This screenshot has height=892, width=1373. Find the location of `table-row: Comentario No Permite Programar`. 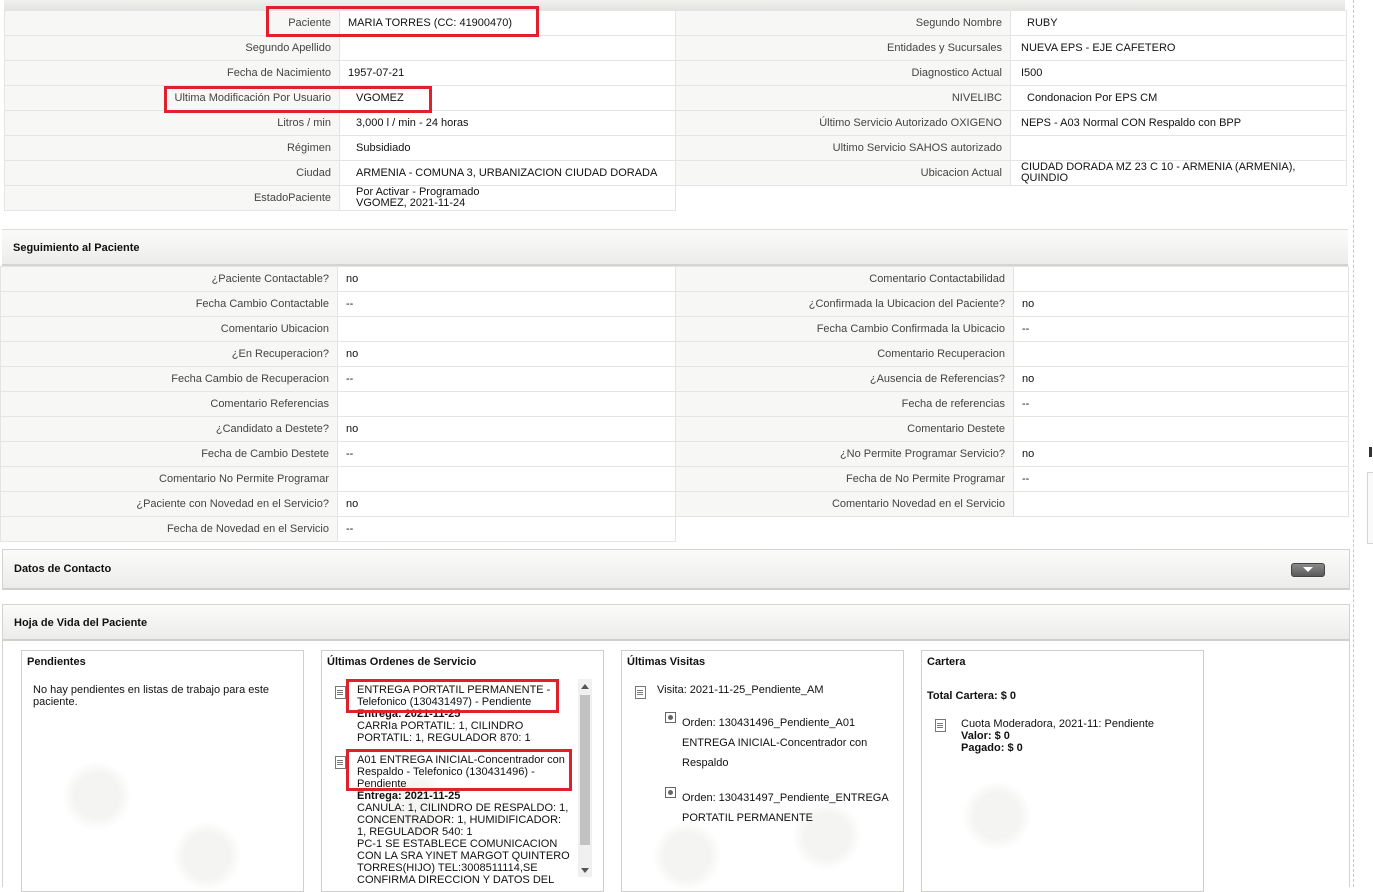

table-row: Comentario No Permite Programar is located at coordinates (338, 479).